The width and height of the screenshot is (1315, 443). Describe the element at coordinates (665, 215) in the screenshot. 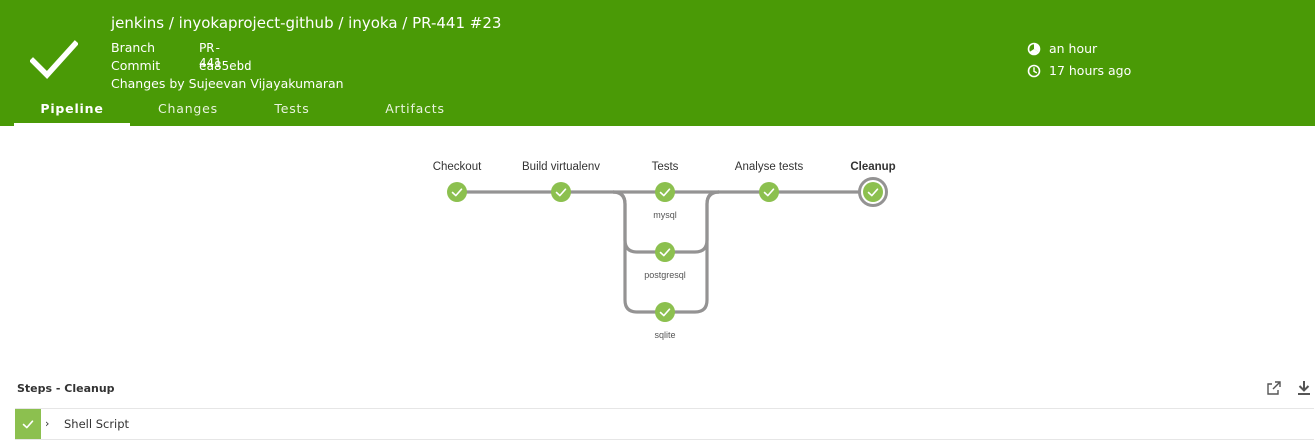

I see `branch-label-mysql: mysql` at that location.